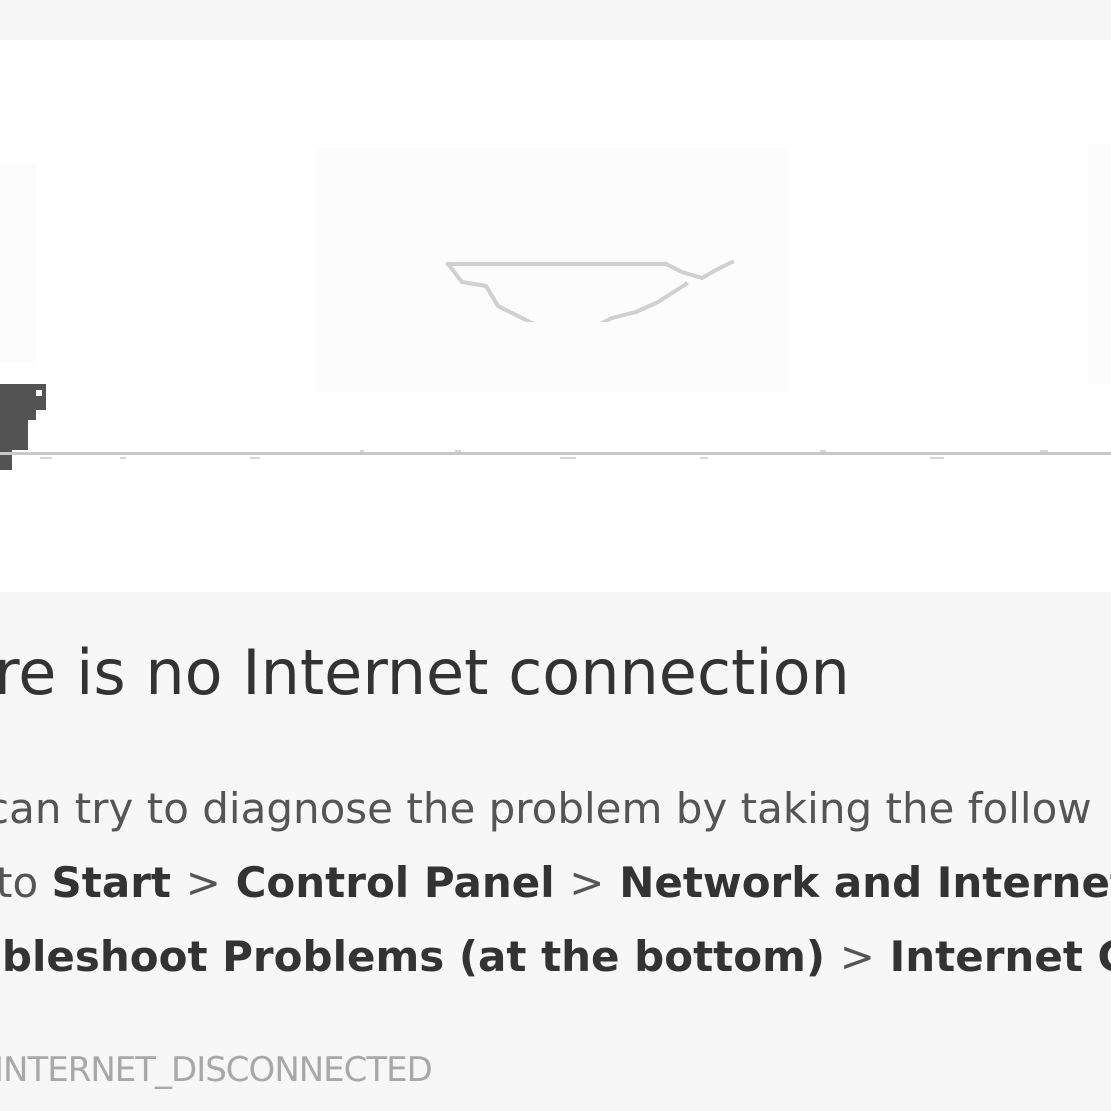  Describe the element at coordinates (555, 20) in the screenshot. I see `top-strip` at that location.